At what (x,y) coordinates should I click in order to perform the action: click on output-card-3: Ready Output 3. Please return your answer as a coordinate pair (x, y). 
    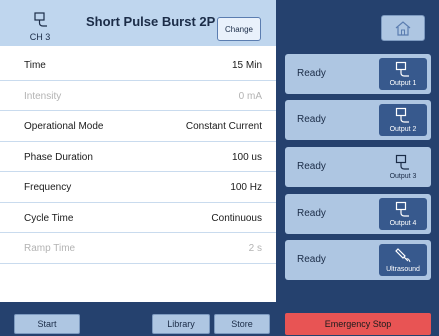
    Looking at the image, I should click on (358, 167).